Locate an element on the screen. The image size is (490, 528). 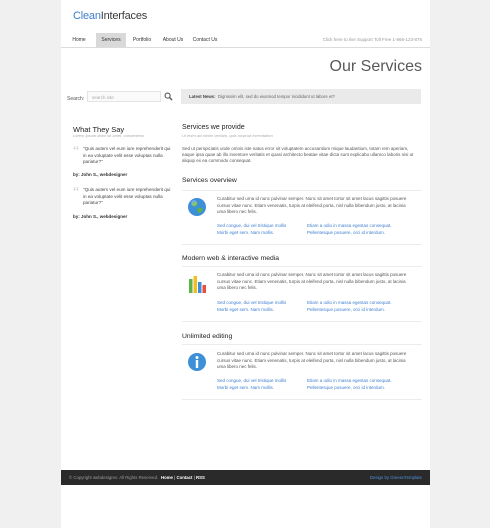
nav-home: Home is located at coordinates (79, 40).